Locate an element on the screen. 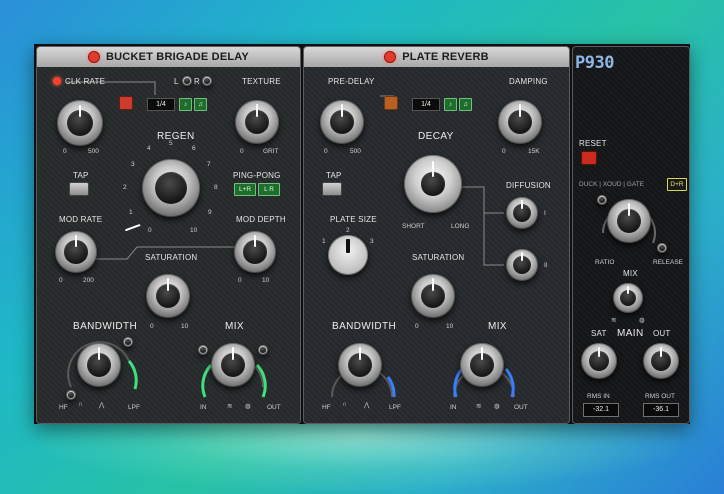 The height and width of the screenshot is (494, 724). bbd-bandwidth-knob is located at coordinates (99, 365).